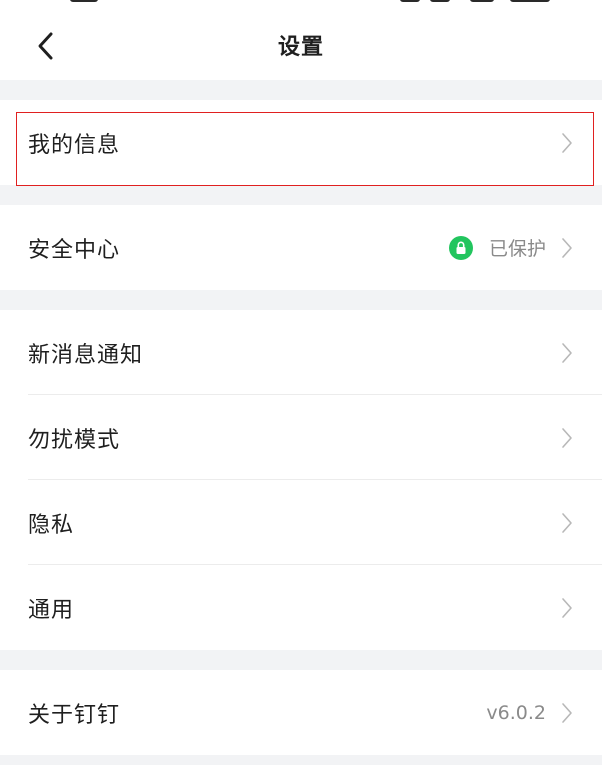  What do you see at coordinates (74, 715) in the screenshot?
I see `row-label: 关于钉钉` at bounding box center [74, 715].